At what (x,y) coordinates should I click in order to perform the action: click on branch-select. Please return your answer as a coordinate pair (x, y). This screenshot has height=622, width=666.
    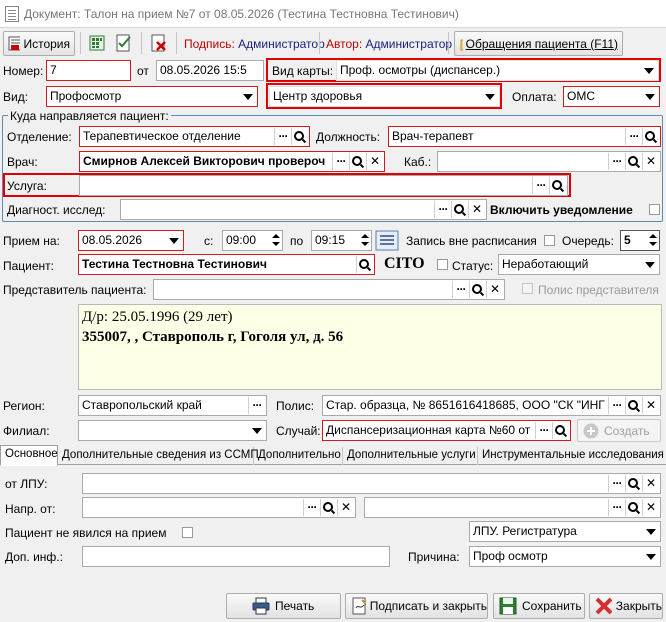
    Looking at the image, I should click on (172, 430).